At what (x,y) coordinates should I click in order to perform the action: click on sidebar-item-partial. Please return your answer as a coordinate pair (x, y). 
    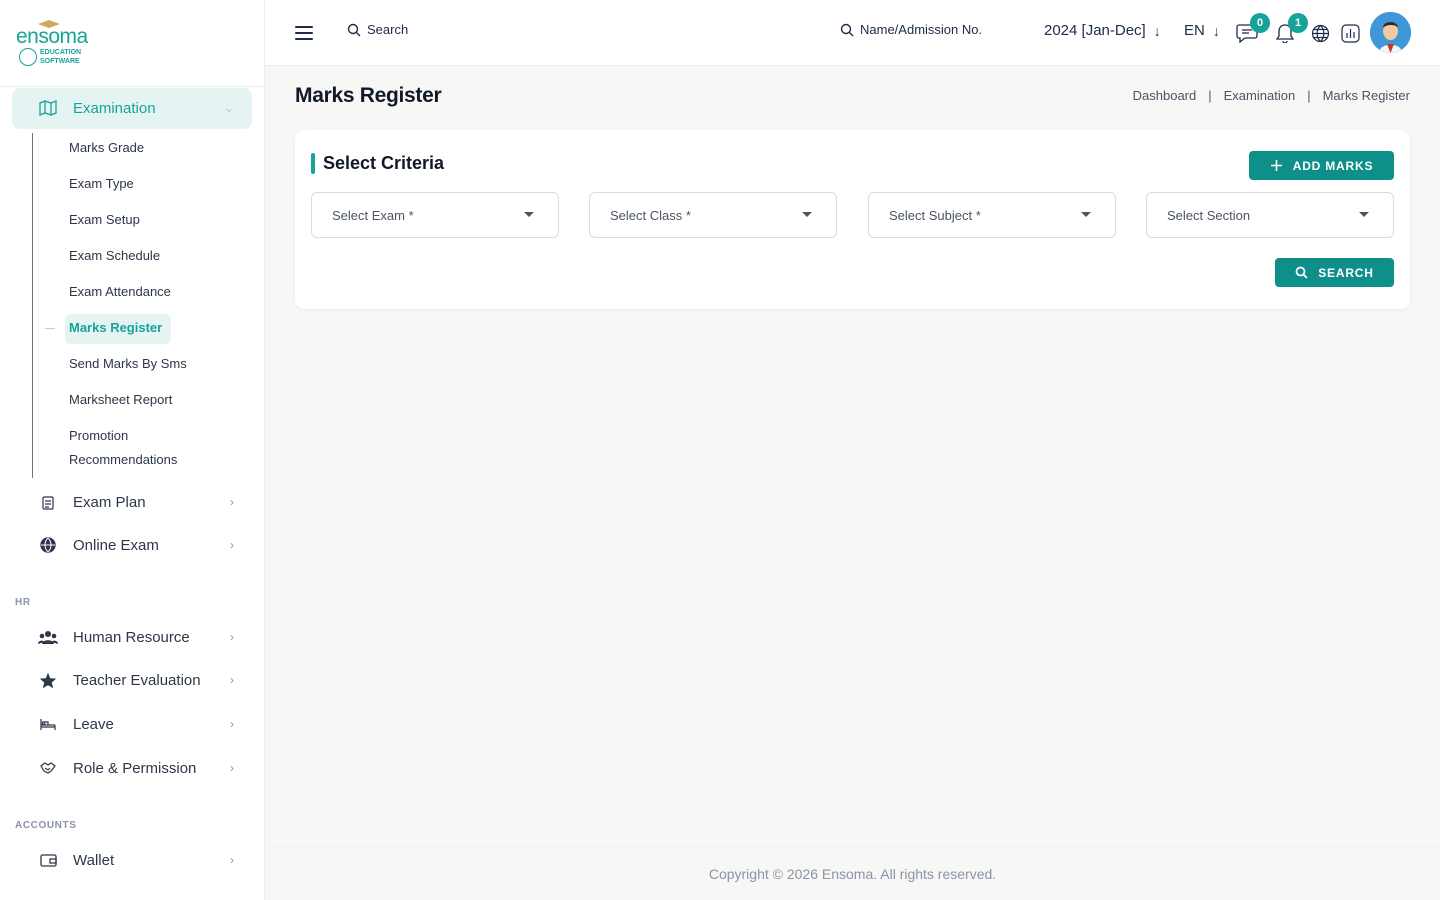
    Looking at the image, I should click on (138, 896).